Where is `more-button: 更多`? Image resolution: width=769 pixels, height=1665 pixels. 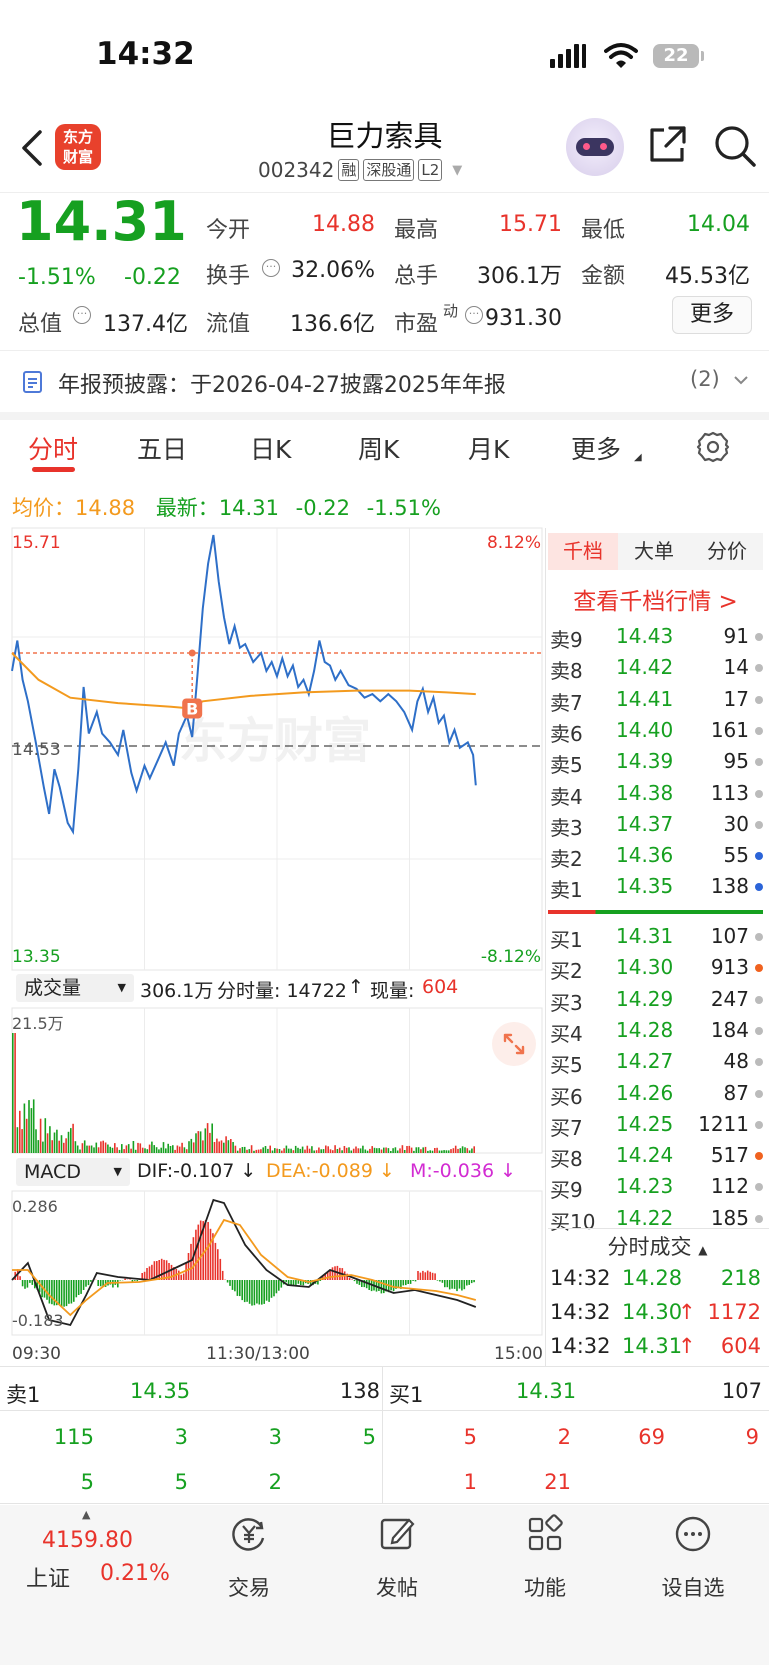
more-button: 更多 is located at coordinates (712, 315).